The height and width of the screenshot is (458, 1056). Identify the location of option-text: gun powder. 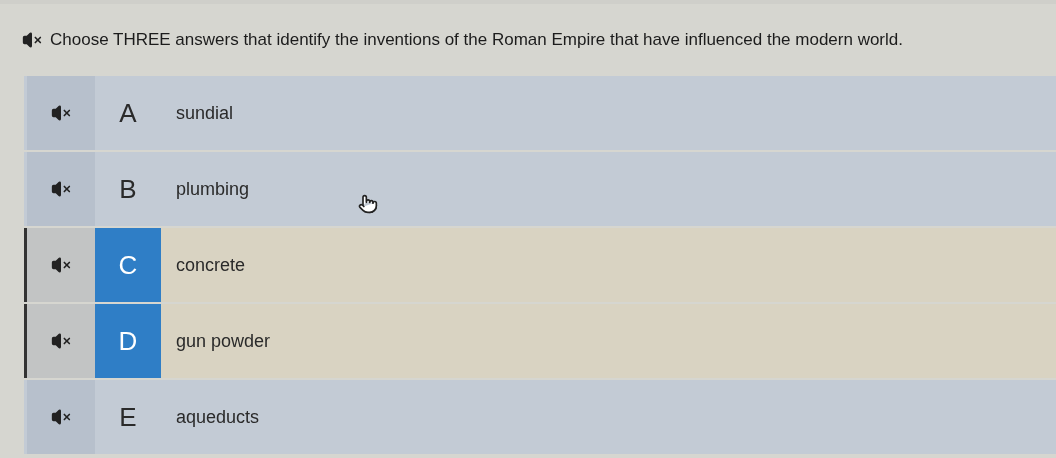
(223, 341).